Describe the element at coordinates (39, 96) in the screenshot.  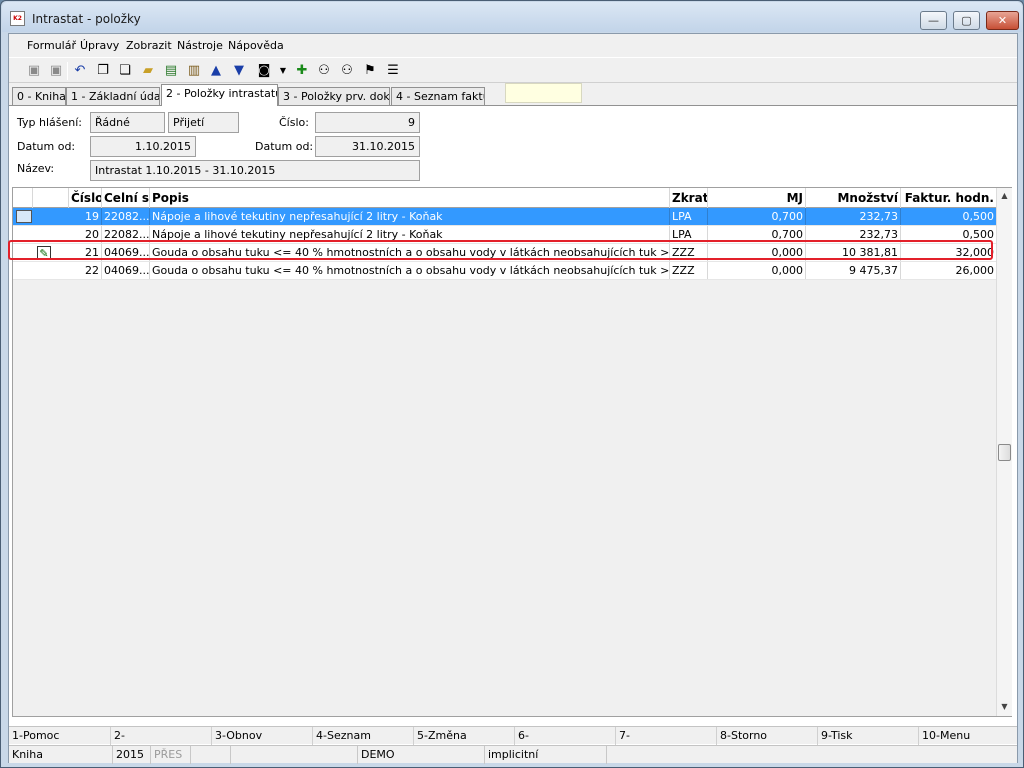
I see `tab-kniha: 0 - Kniha` at that location.